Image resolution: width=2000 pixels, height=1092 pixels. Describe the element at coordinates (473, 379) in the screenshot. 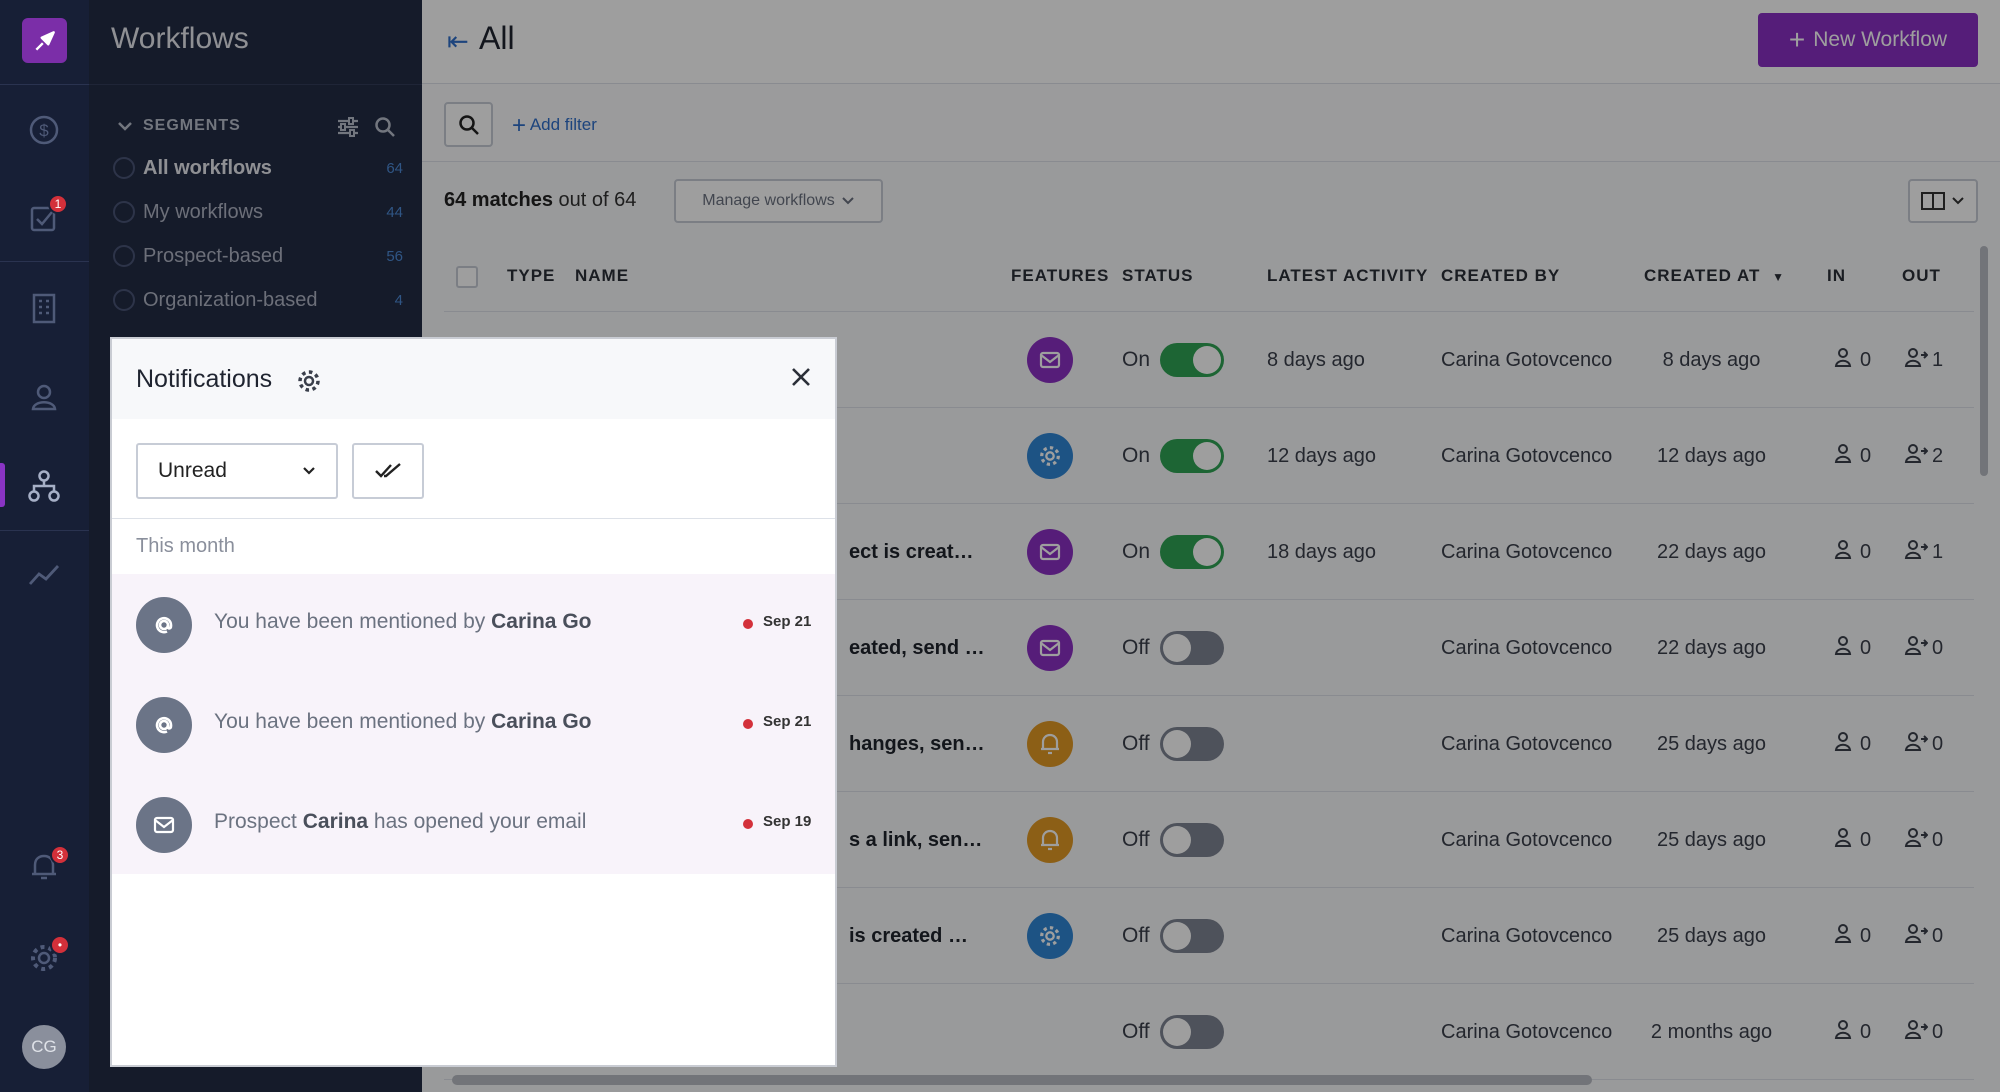

I see `notifications-header: Notifications` at that location.